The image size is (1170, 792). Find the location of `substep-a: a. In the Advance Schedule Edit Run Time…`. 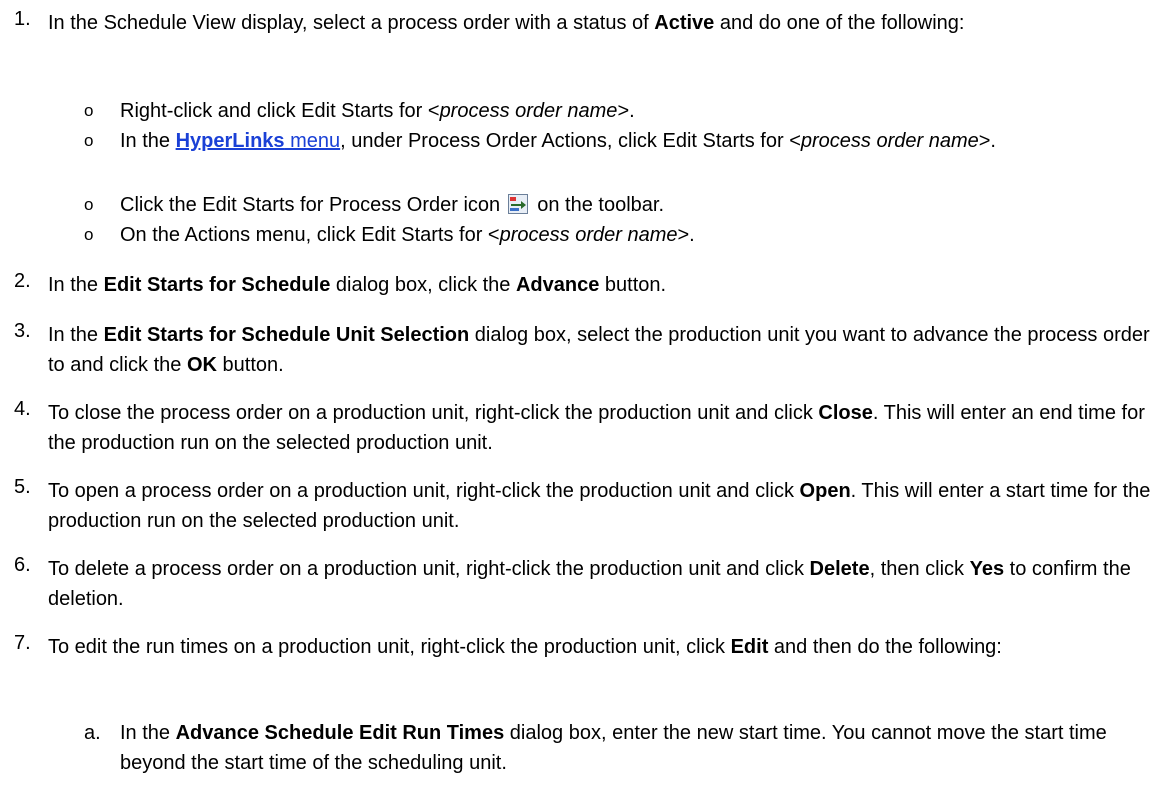

substep-a: a. In the Advance Schedule Edit Run Time… is located at coordinates (595, 748).